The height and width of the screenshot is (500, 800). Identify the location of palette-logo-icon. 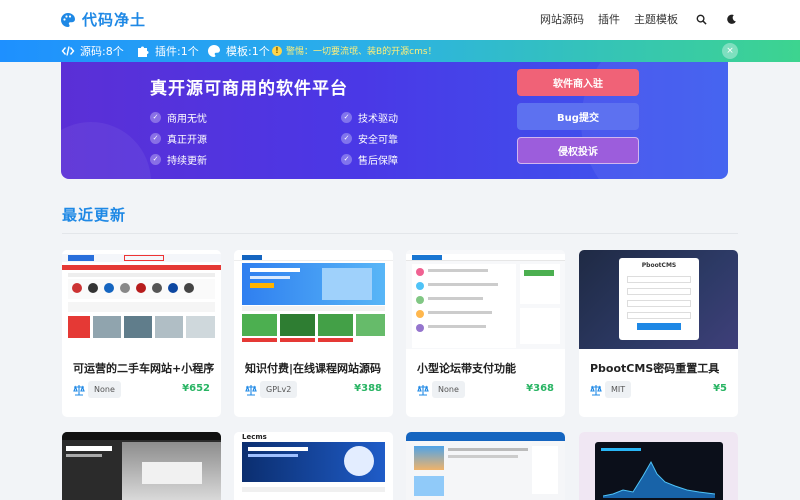
(68, 19).